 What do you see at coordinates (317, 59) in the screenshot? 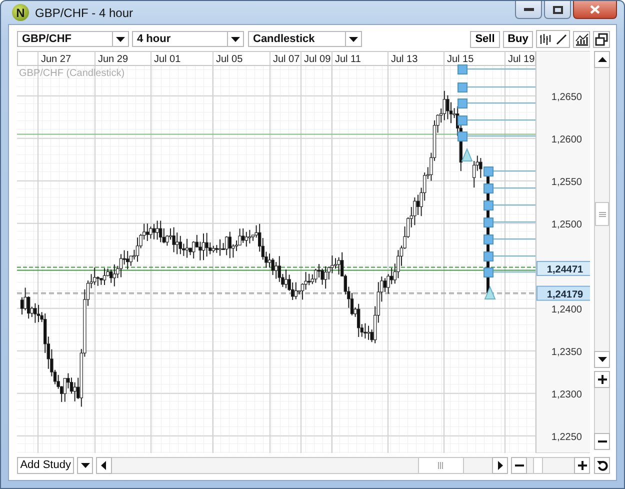
I see `date-label: Jul 09` at bounding box center [317, 59].